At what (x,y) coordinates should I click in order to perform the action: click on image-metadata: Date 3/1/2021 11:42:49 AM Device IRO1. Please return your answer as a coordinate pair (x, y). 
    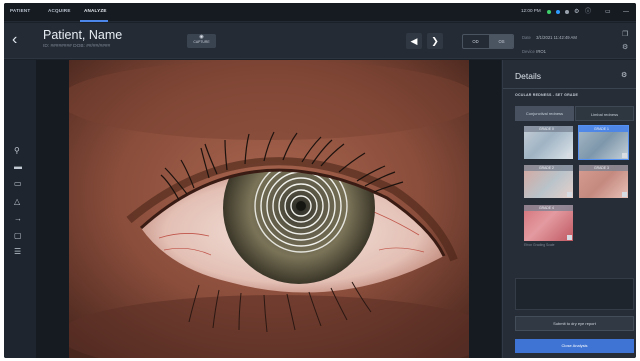
    Looking at the image, I should click on (549, 45).